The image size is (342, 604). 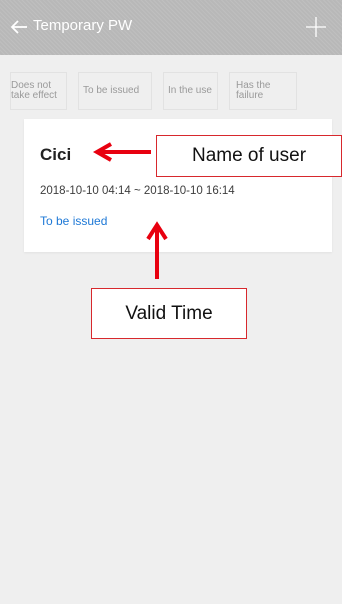 I want to click on annotation-valid-time: Valid Time, so click(x=169, y=313).